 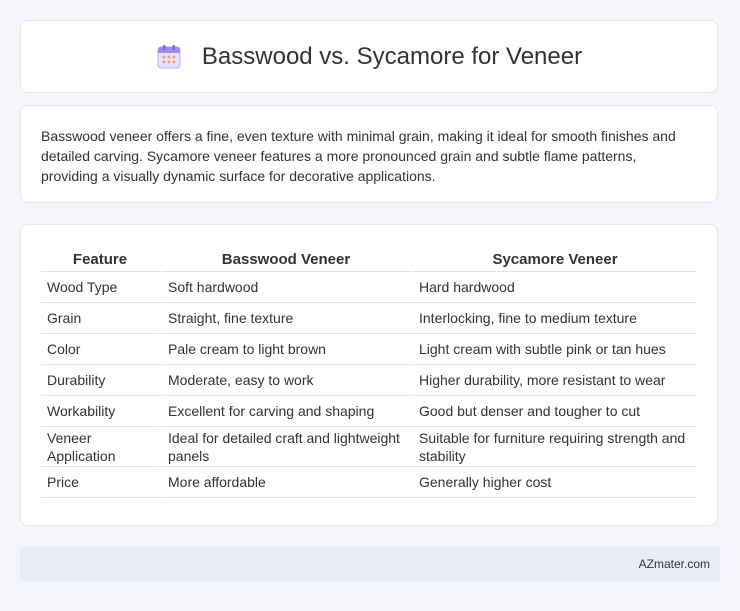 I want to click on table-cell: Durability, so click(x=101, y=380).